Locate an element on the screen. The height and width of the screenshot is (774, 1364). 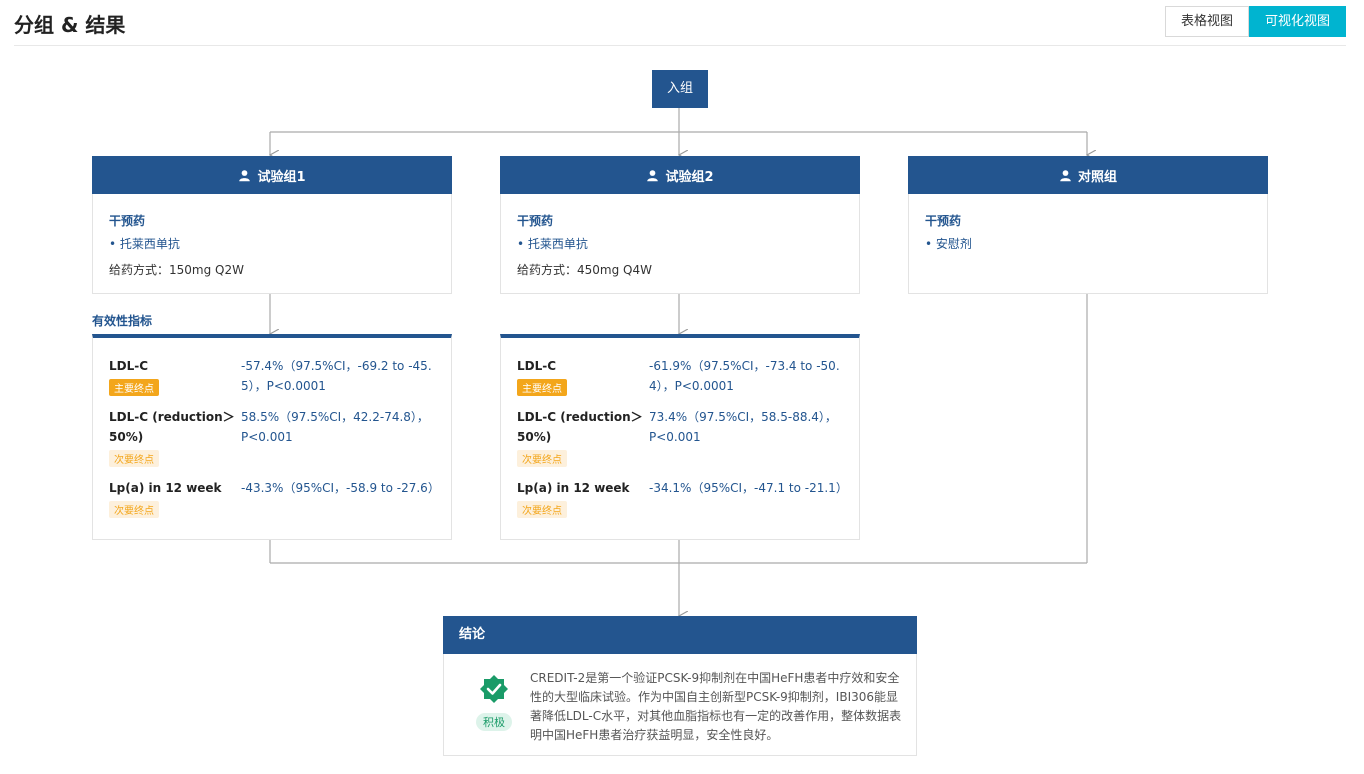
drug-item: • 安慰剂 is located at coordinates (948, 244).